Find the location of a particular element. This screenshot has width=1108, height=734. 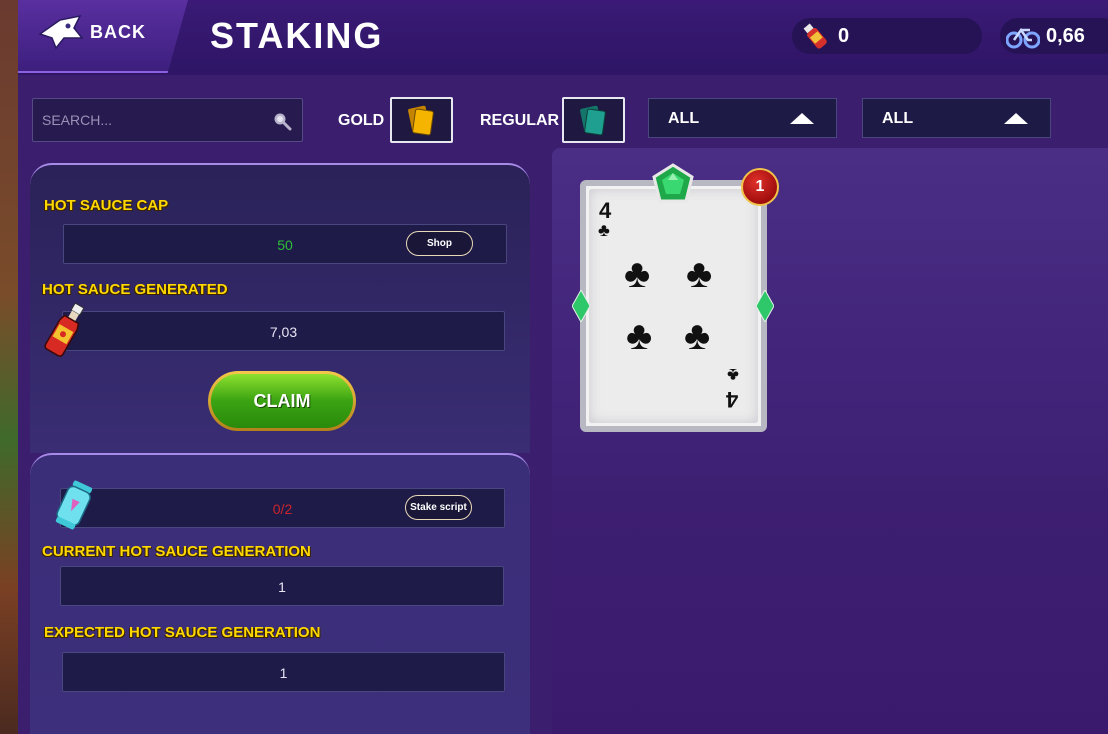

back-arrow-icon is located at coordinates (61, 32).